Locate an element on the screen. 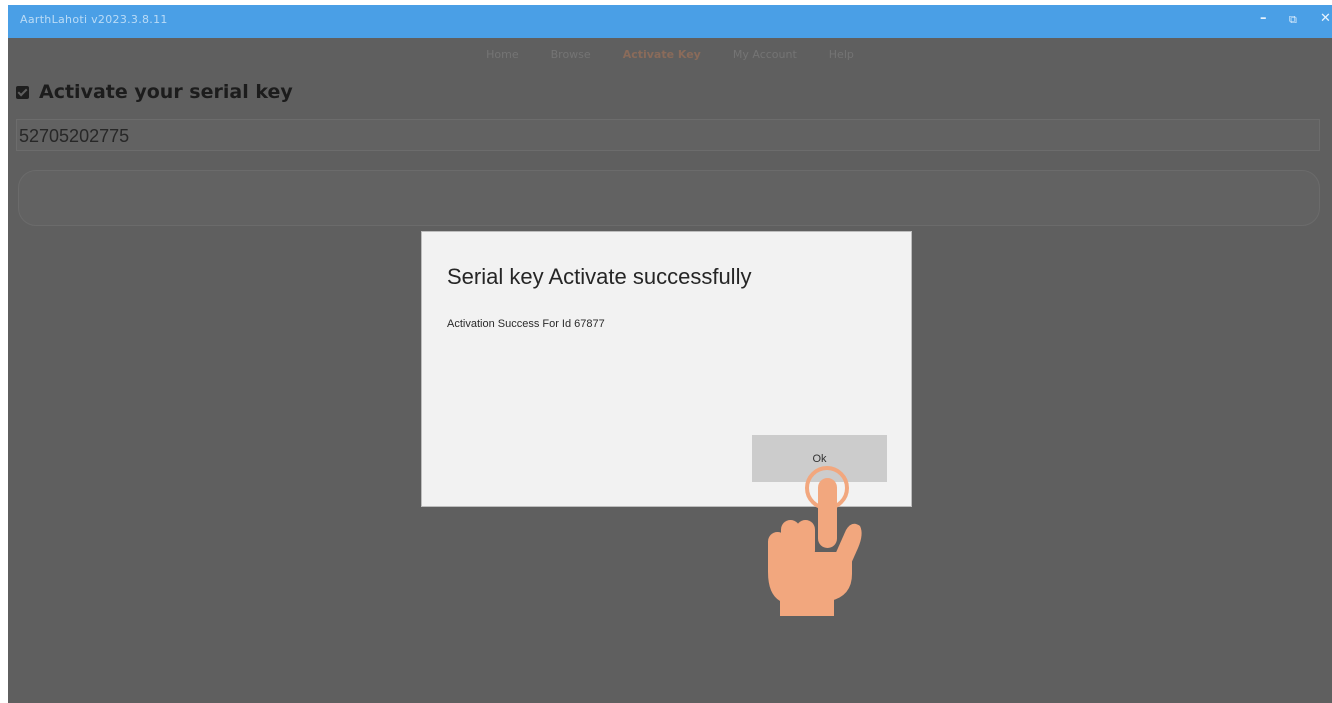 The width and height of the screenshot is (1332, 703). window-title: AarthLahoti v2023.3.8.11 is located at coordinates (94, 19).